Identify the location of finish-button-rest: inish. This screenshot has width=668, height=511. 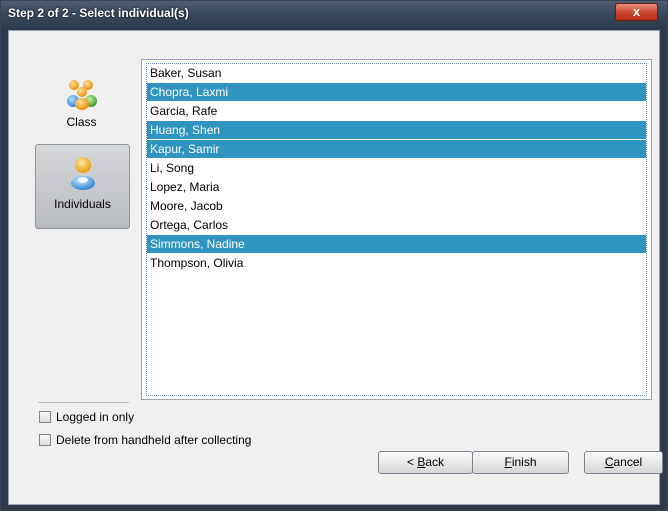
(524, 462).